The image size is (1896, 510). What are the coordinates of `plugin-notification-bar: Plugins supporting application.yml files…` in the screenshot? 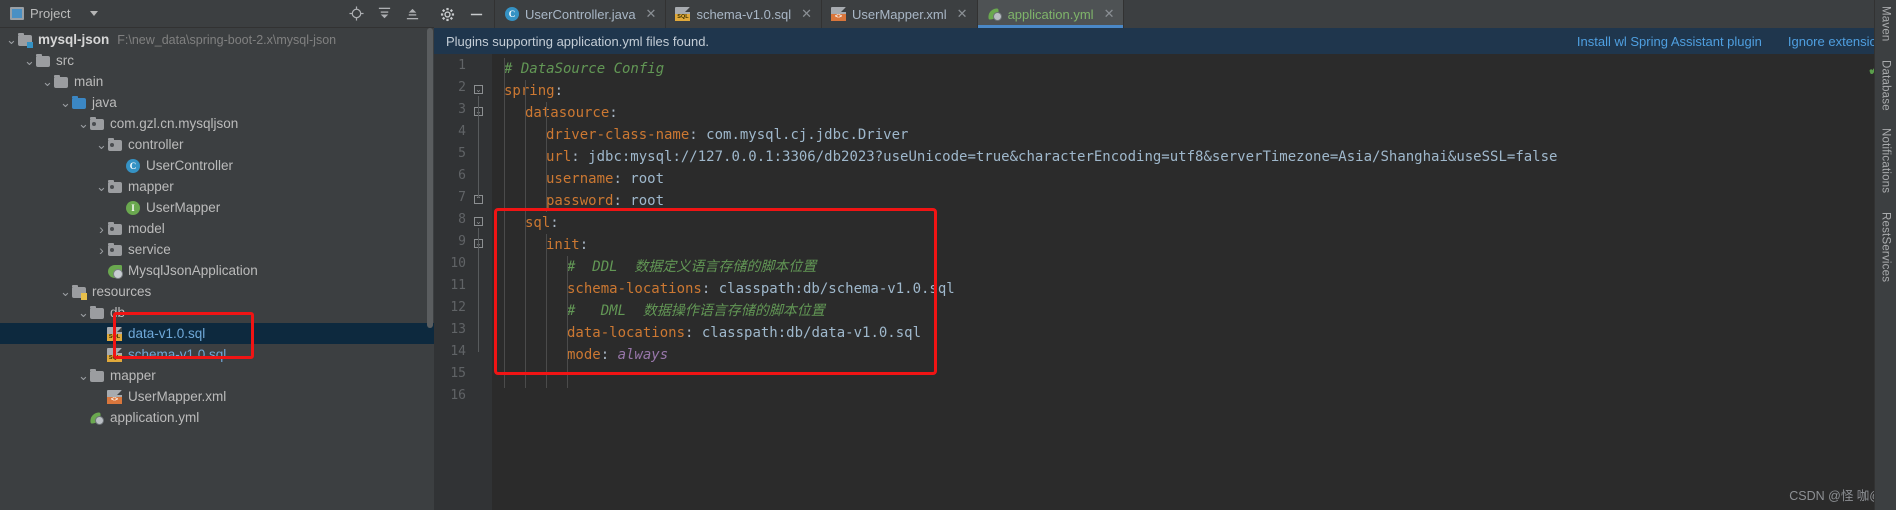 It's located at (1165, 41).